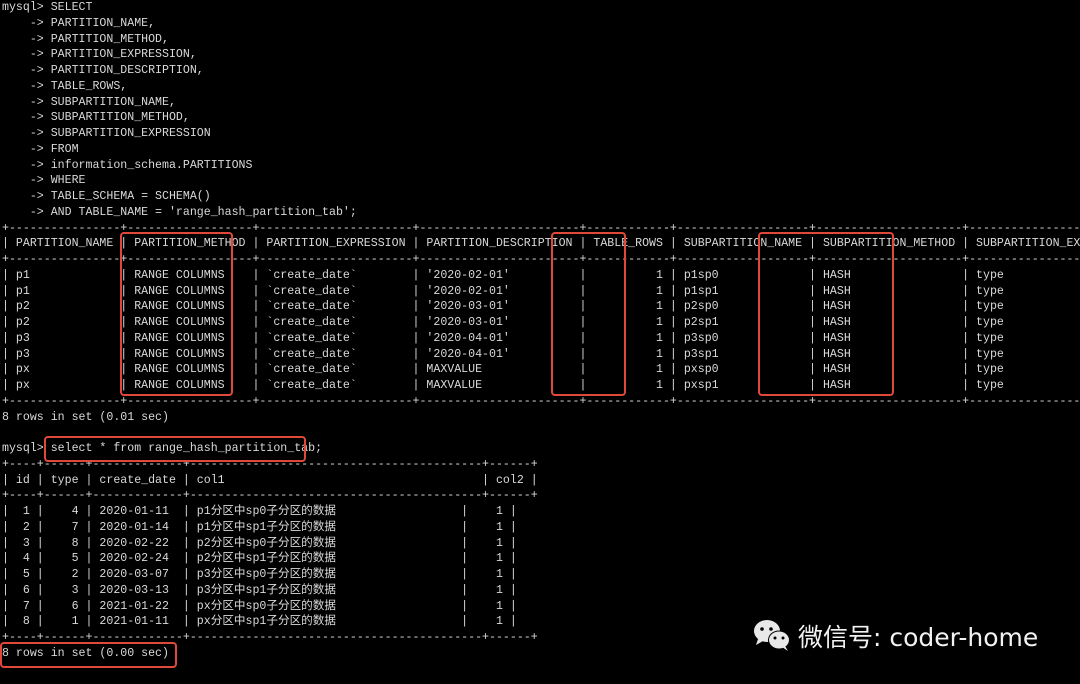  What do you see at coordinates (99, 55) in the screenshot?
I see `query1-line: -> PARTITION_EXPRESSION,` at bounding box center [99, 55].